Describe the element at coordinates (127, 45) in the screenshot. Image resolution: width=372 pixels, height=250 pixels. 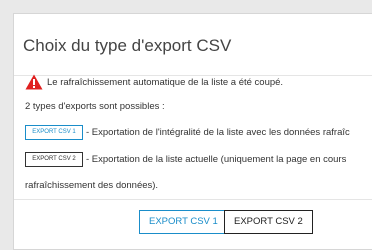
I see `modal-title: Choix du type d'export CSV` at that location.